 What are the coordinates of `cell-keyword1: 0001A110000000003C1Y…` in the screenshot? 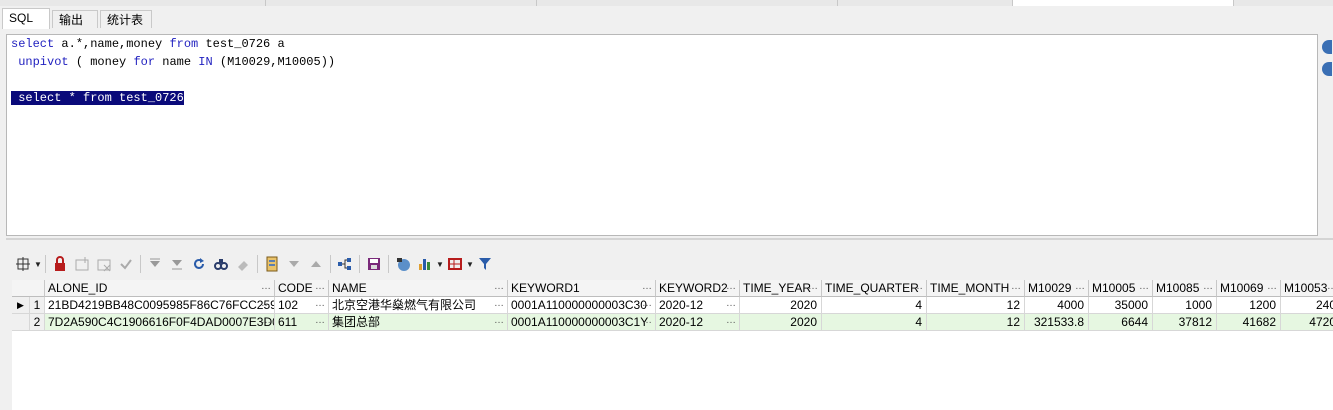 It's located at (582, 322).